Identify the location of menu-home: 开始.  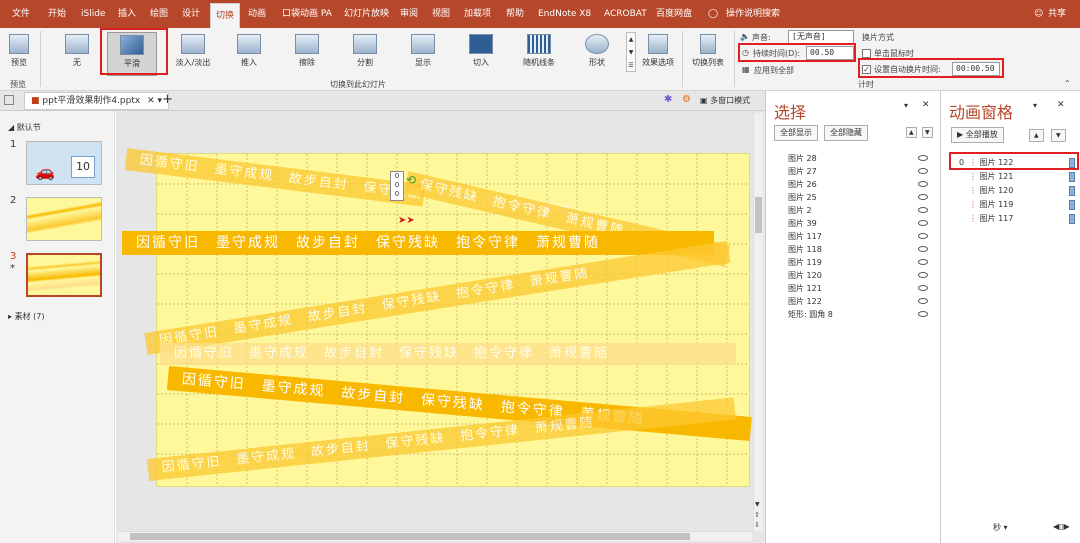
(57, 14).